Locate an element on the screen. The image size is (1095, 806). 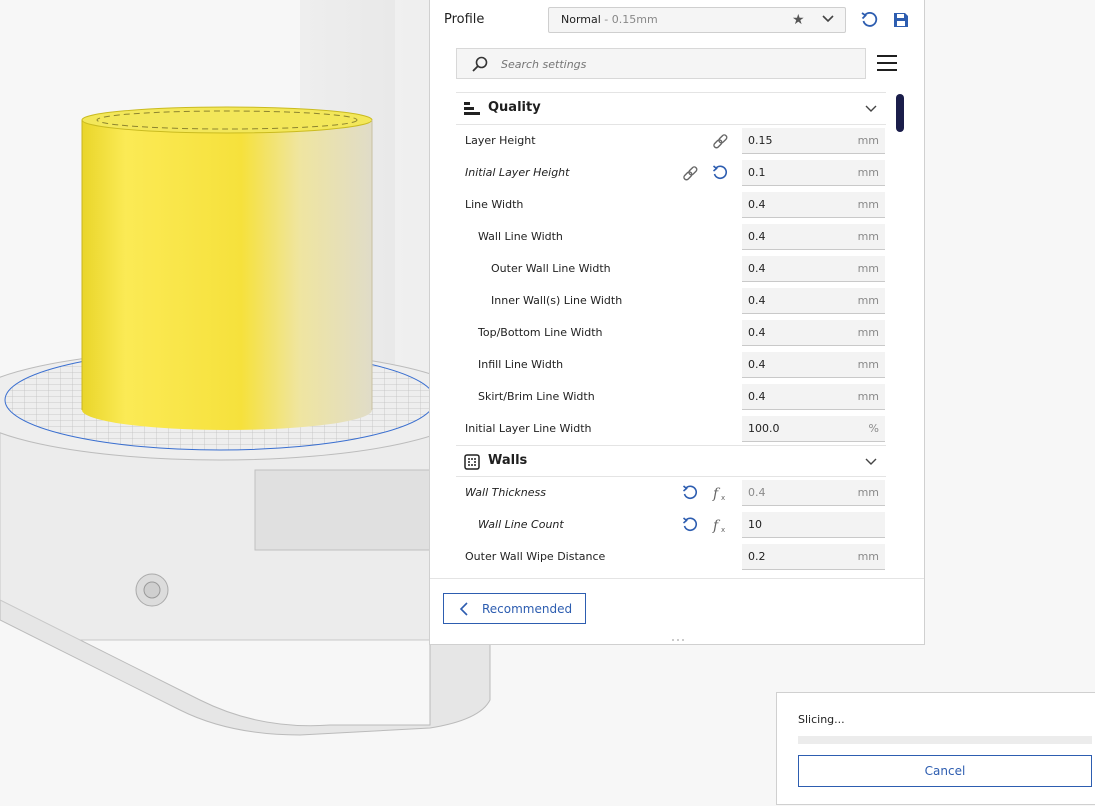
favorite-star-icon: ★ is located at coordinates (798, 20).